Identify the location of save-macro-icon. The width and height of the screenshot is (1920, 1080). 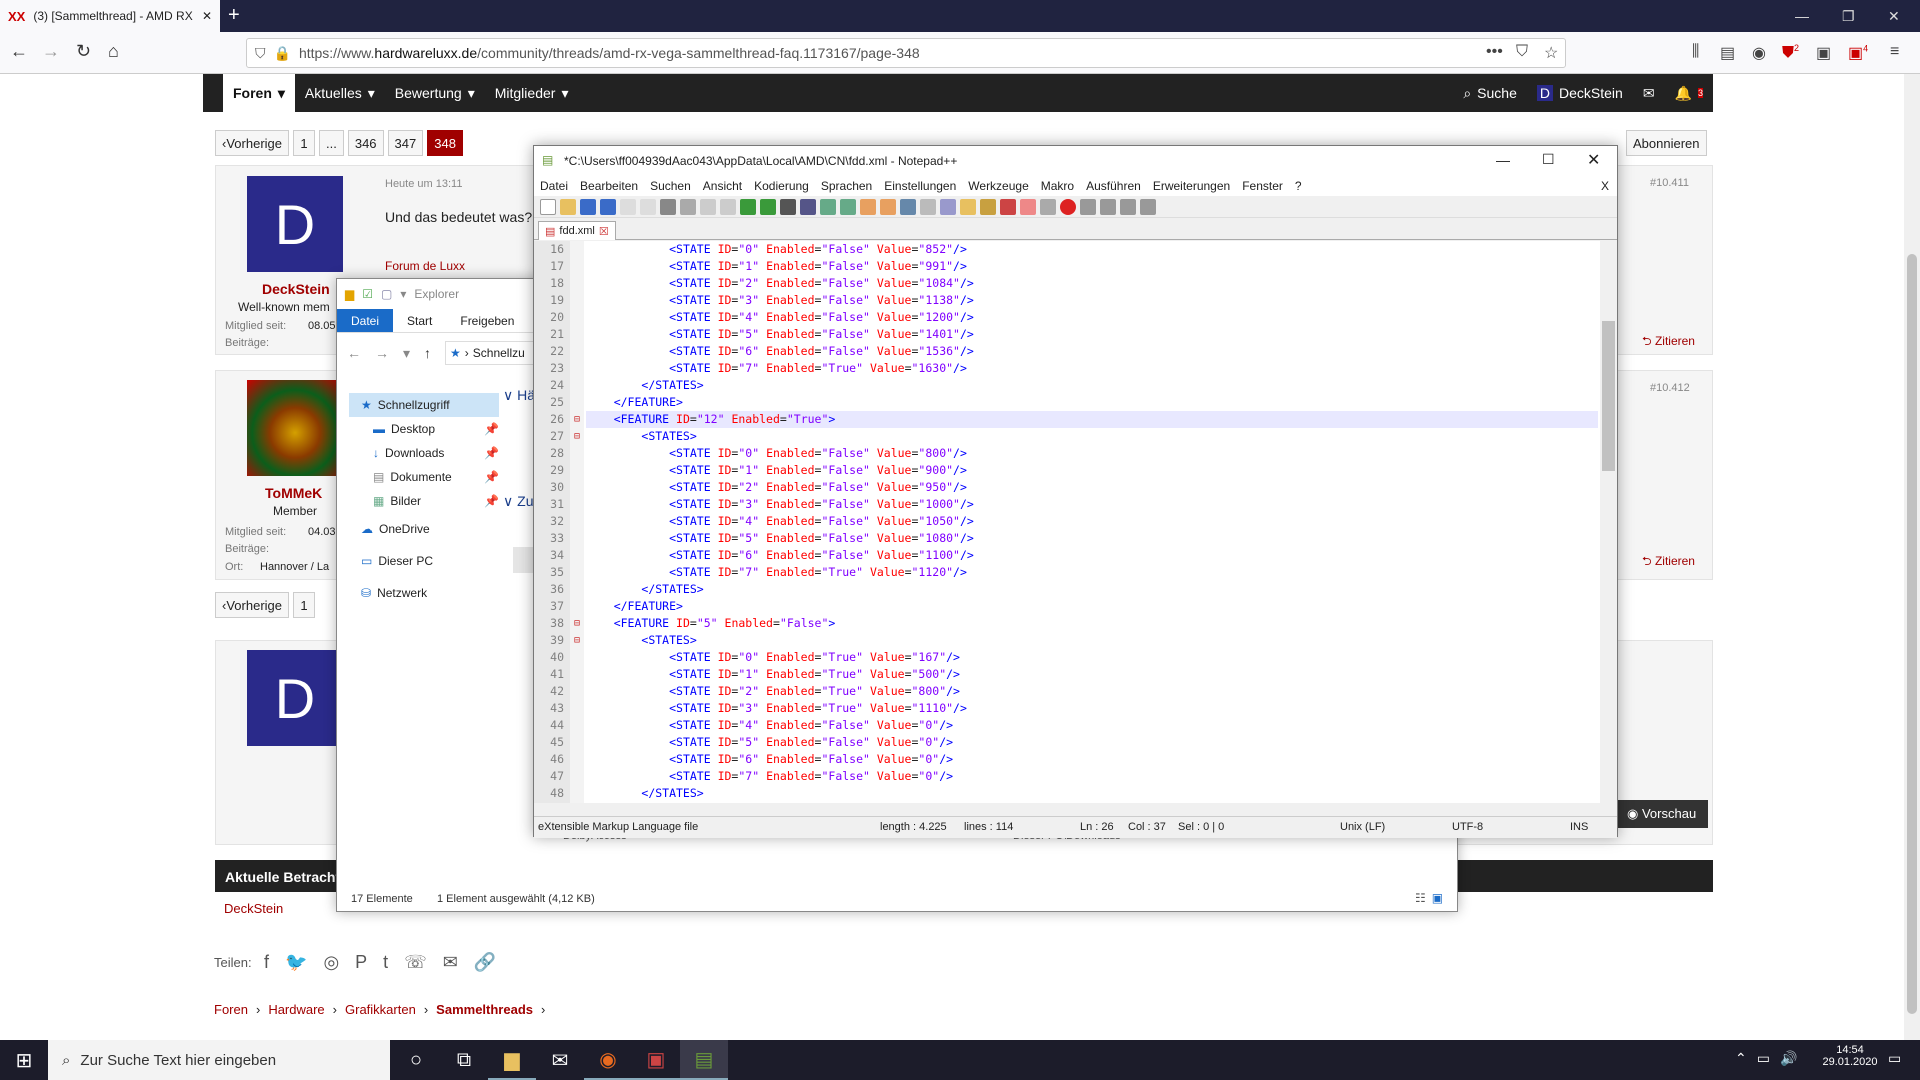
(1148, 206).